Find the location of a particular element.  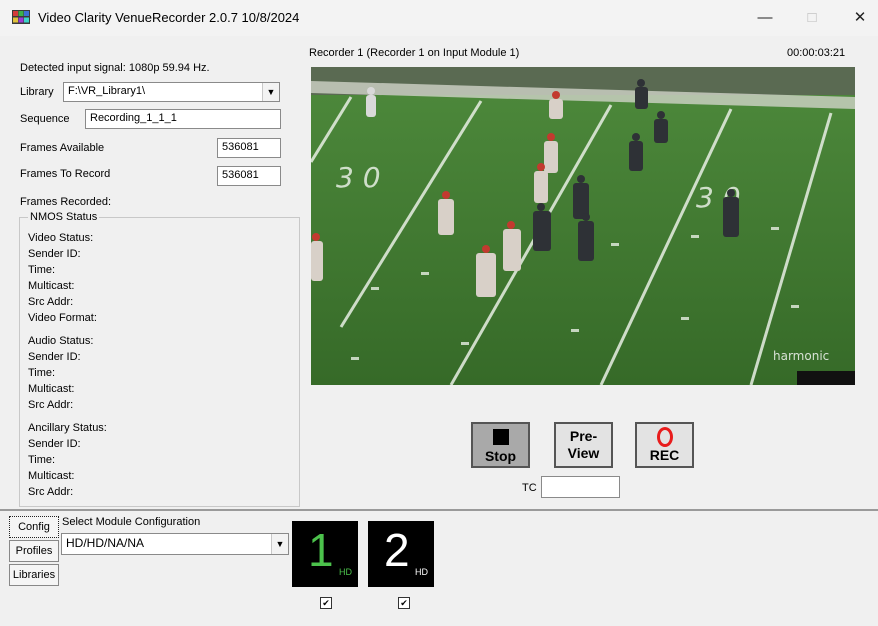

frames-available-label: Frames Available is located at coordinates (62, 148).